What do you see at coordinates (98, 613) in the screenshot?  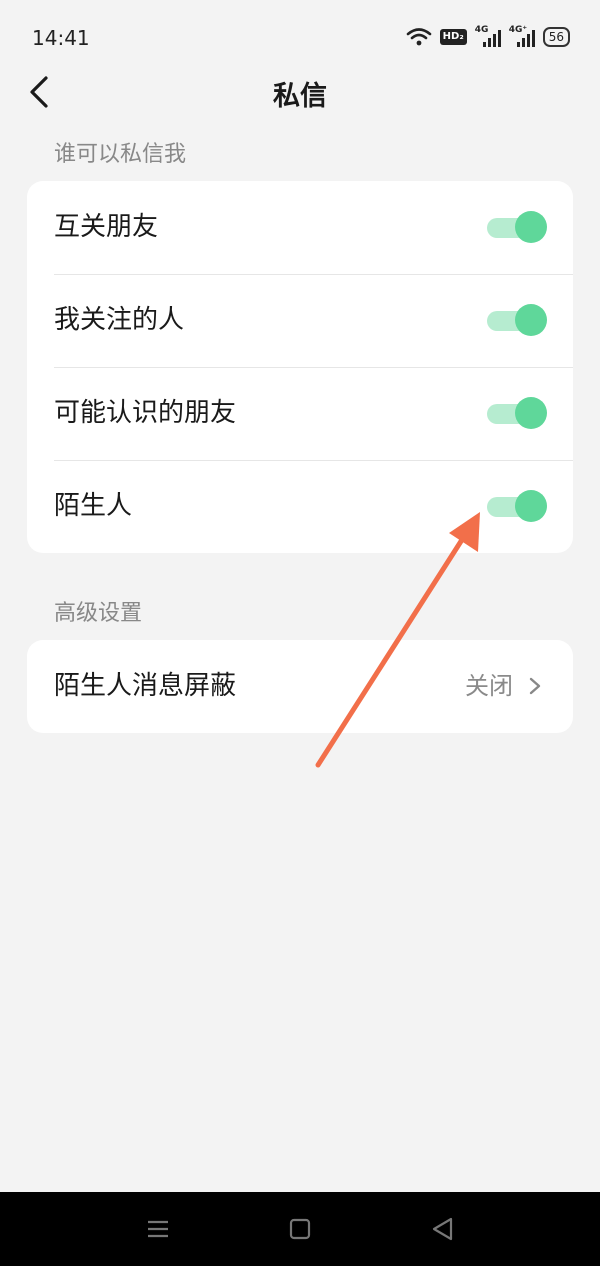 I see `section-title-advanced: 高级设置` at bounding box center [98, 613].